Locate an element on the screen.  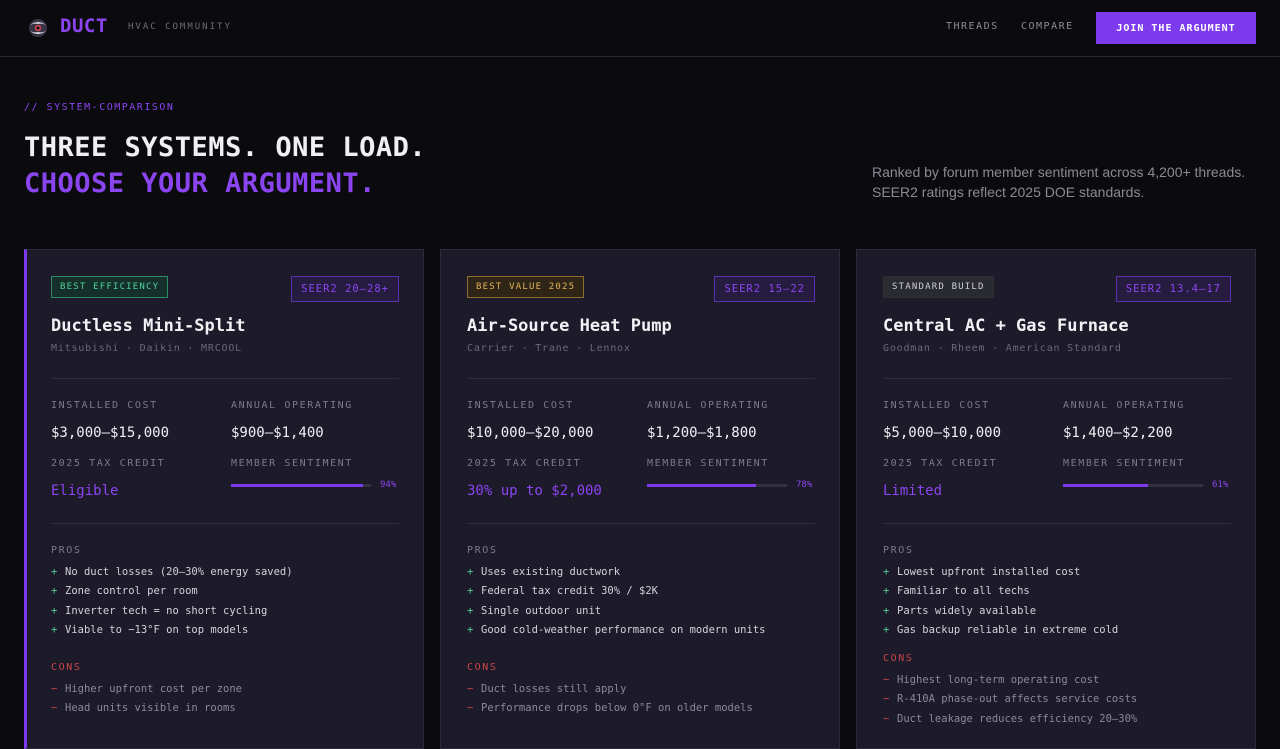
logo-tagline: HVAC COMMUNITY is located at coordinates (180, 27).